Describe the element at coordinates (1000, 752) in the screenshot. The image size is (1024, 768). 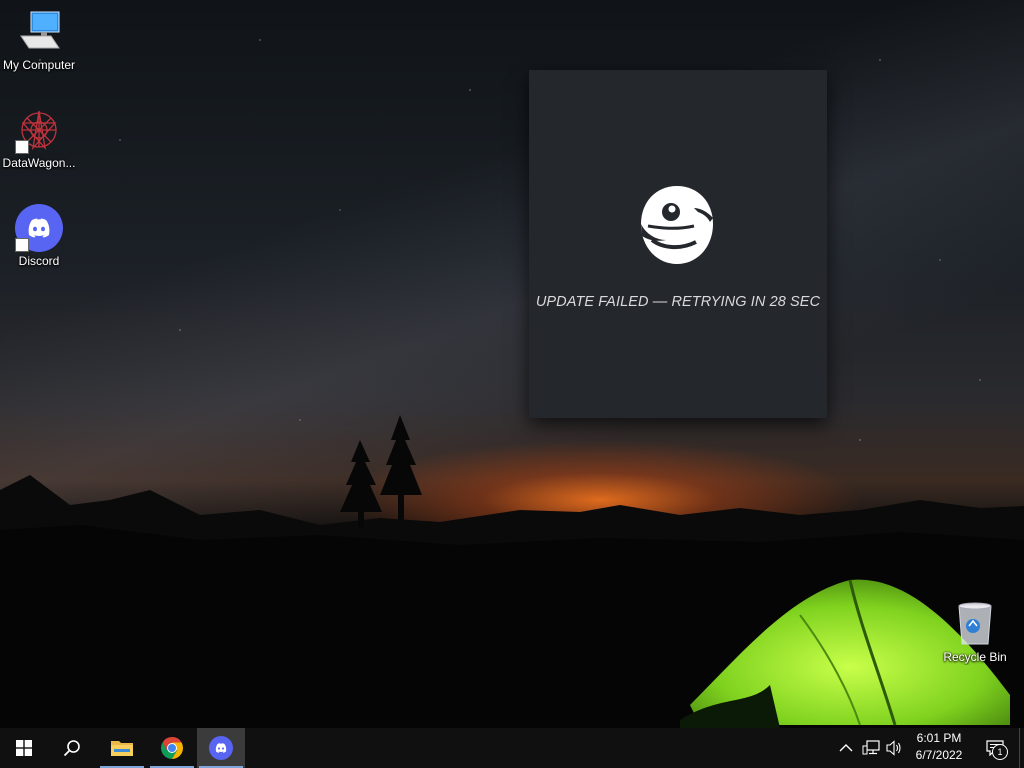
I see `notification-count-badge: 1` at that location.